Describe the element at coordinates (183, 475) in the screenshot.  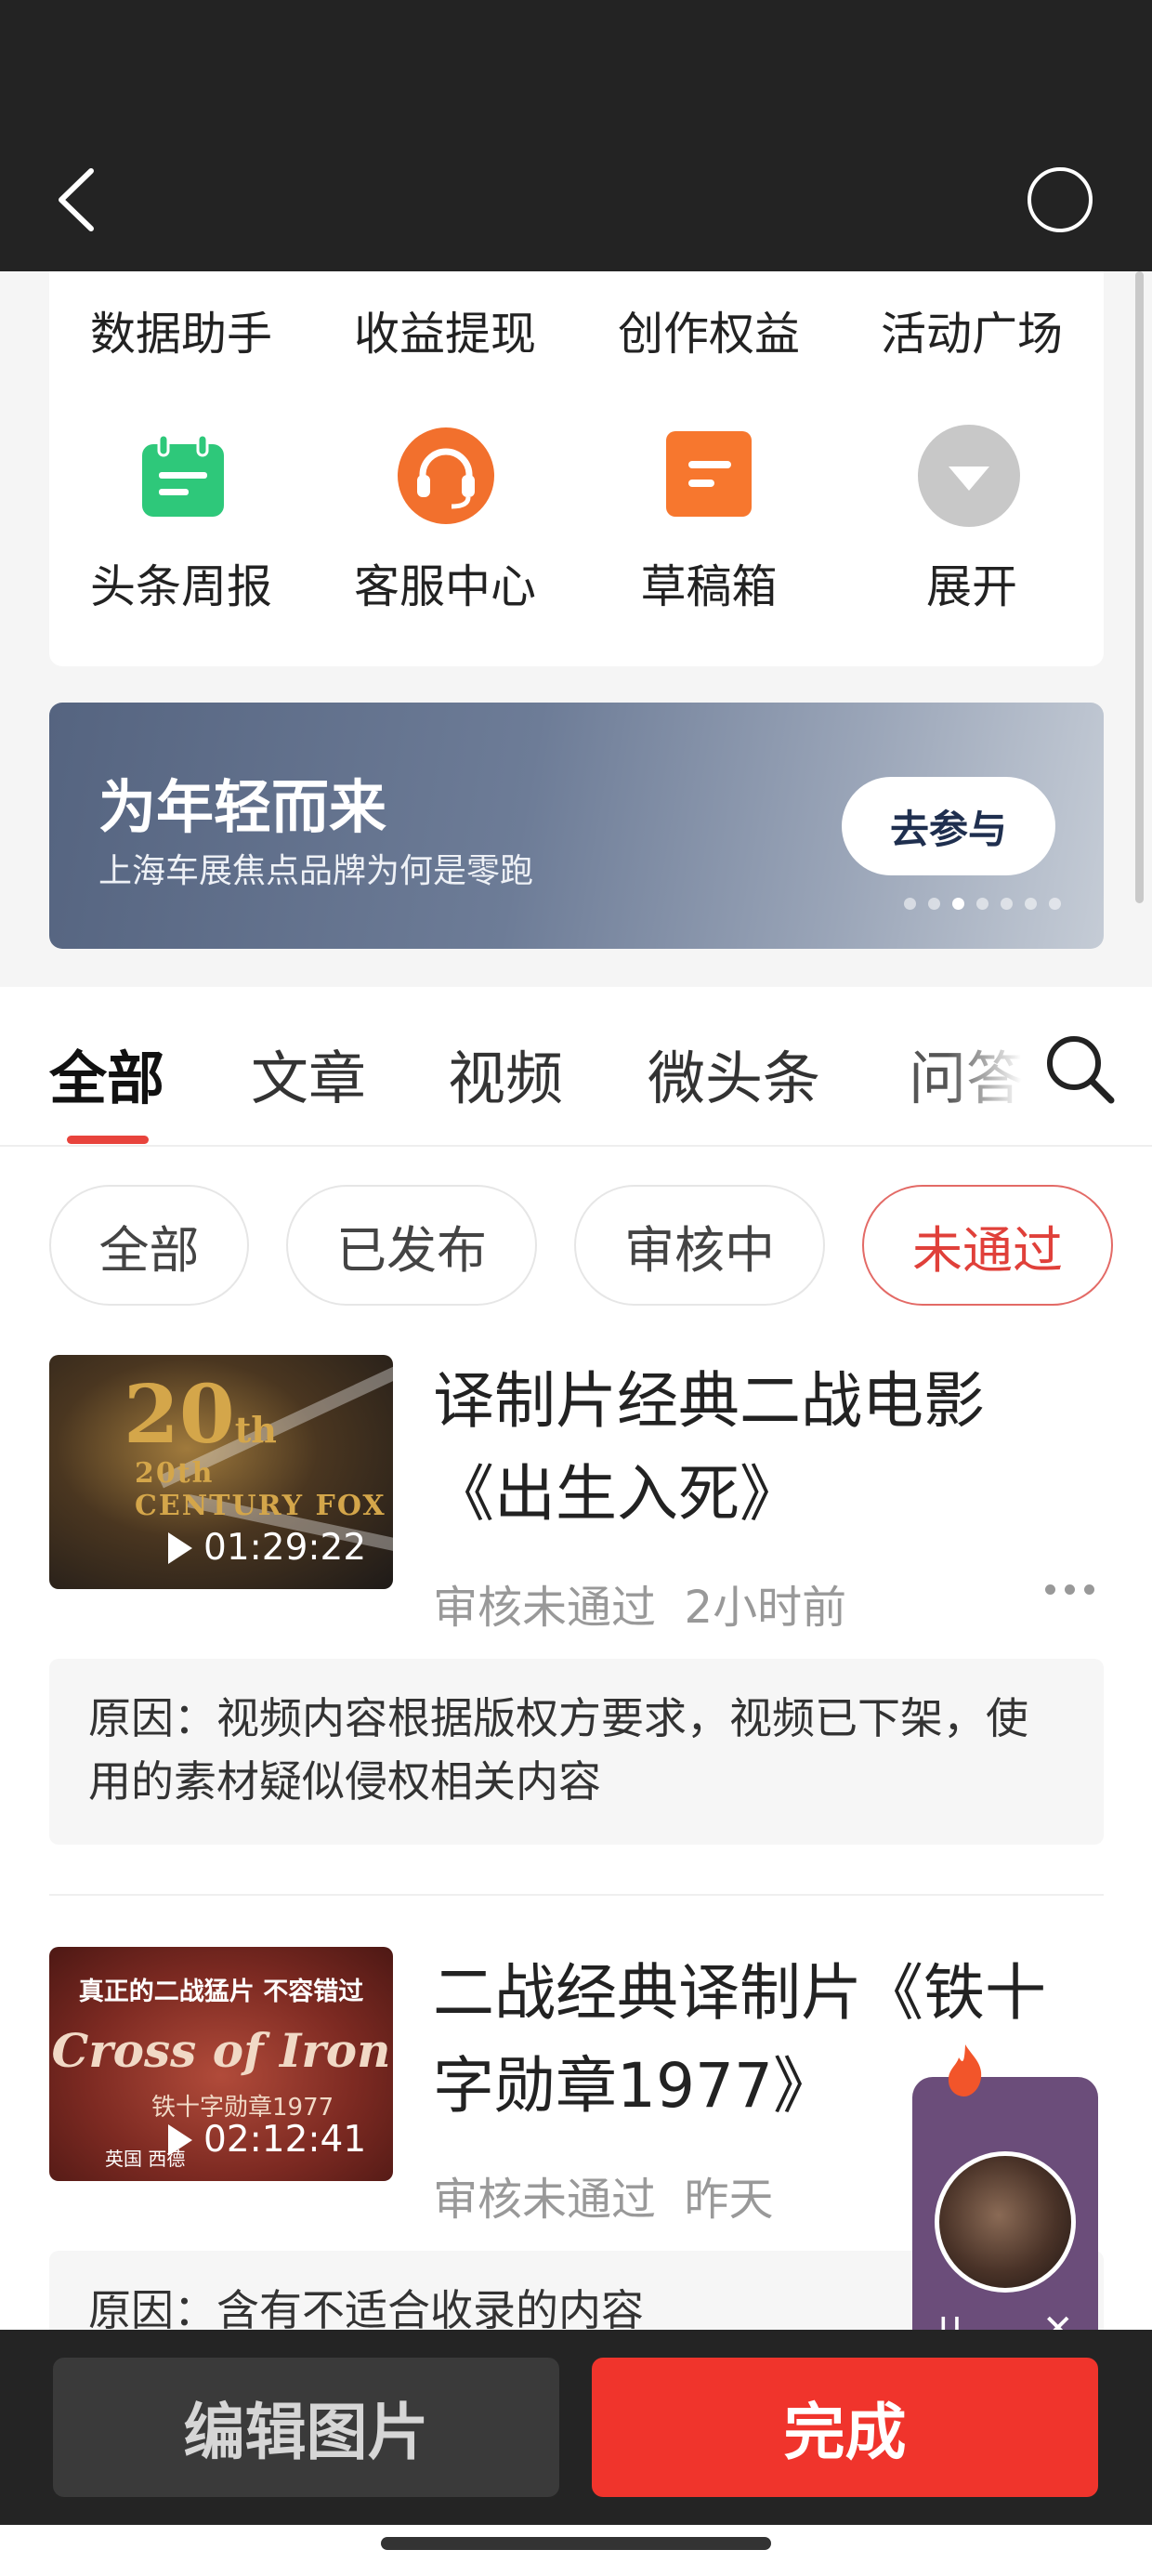
I see `calendar-icon` at that location.